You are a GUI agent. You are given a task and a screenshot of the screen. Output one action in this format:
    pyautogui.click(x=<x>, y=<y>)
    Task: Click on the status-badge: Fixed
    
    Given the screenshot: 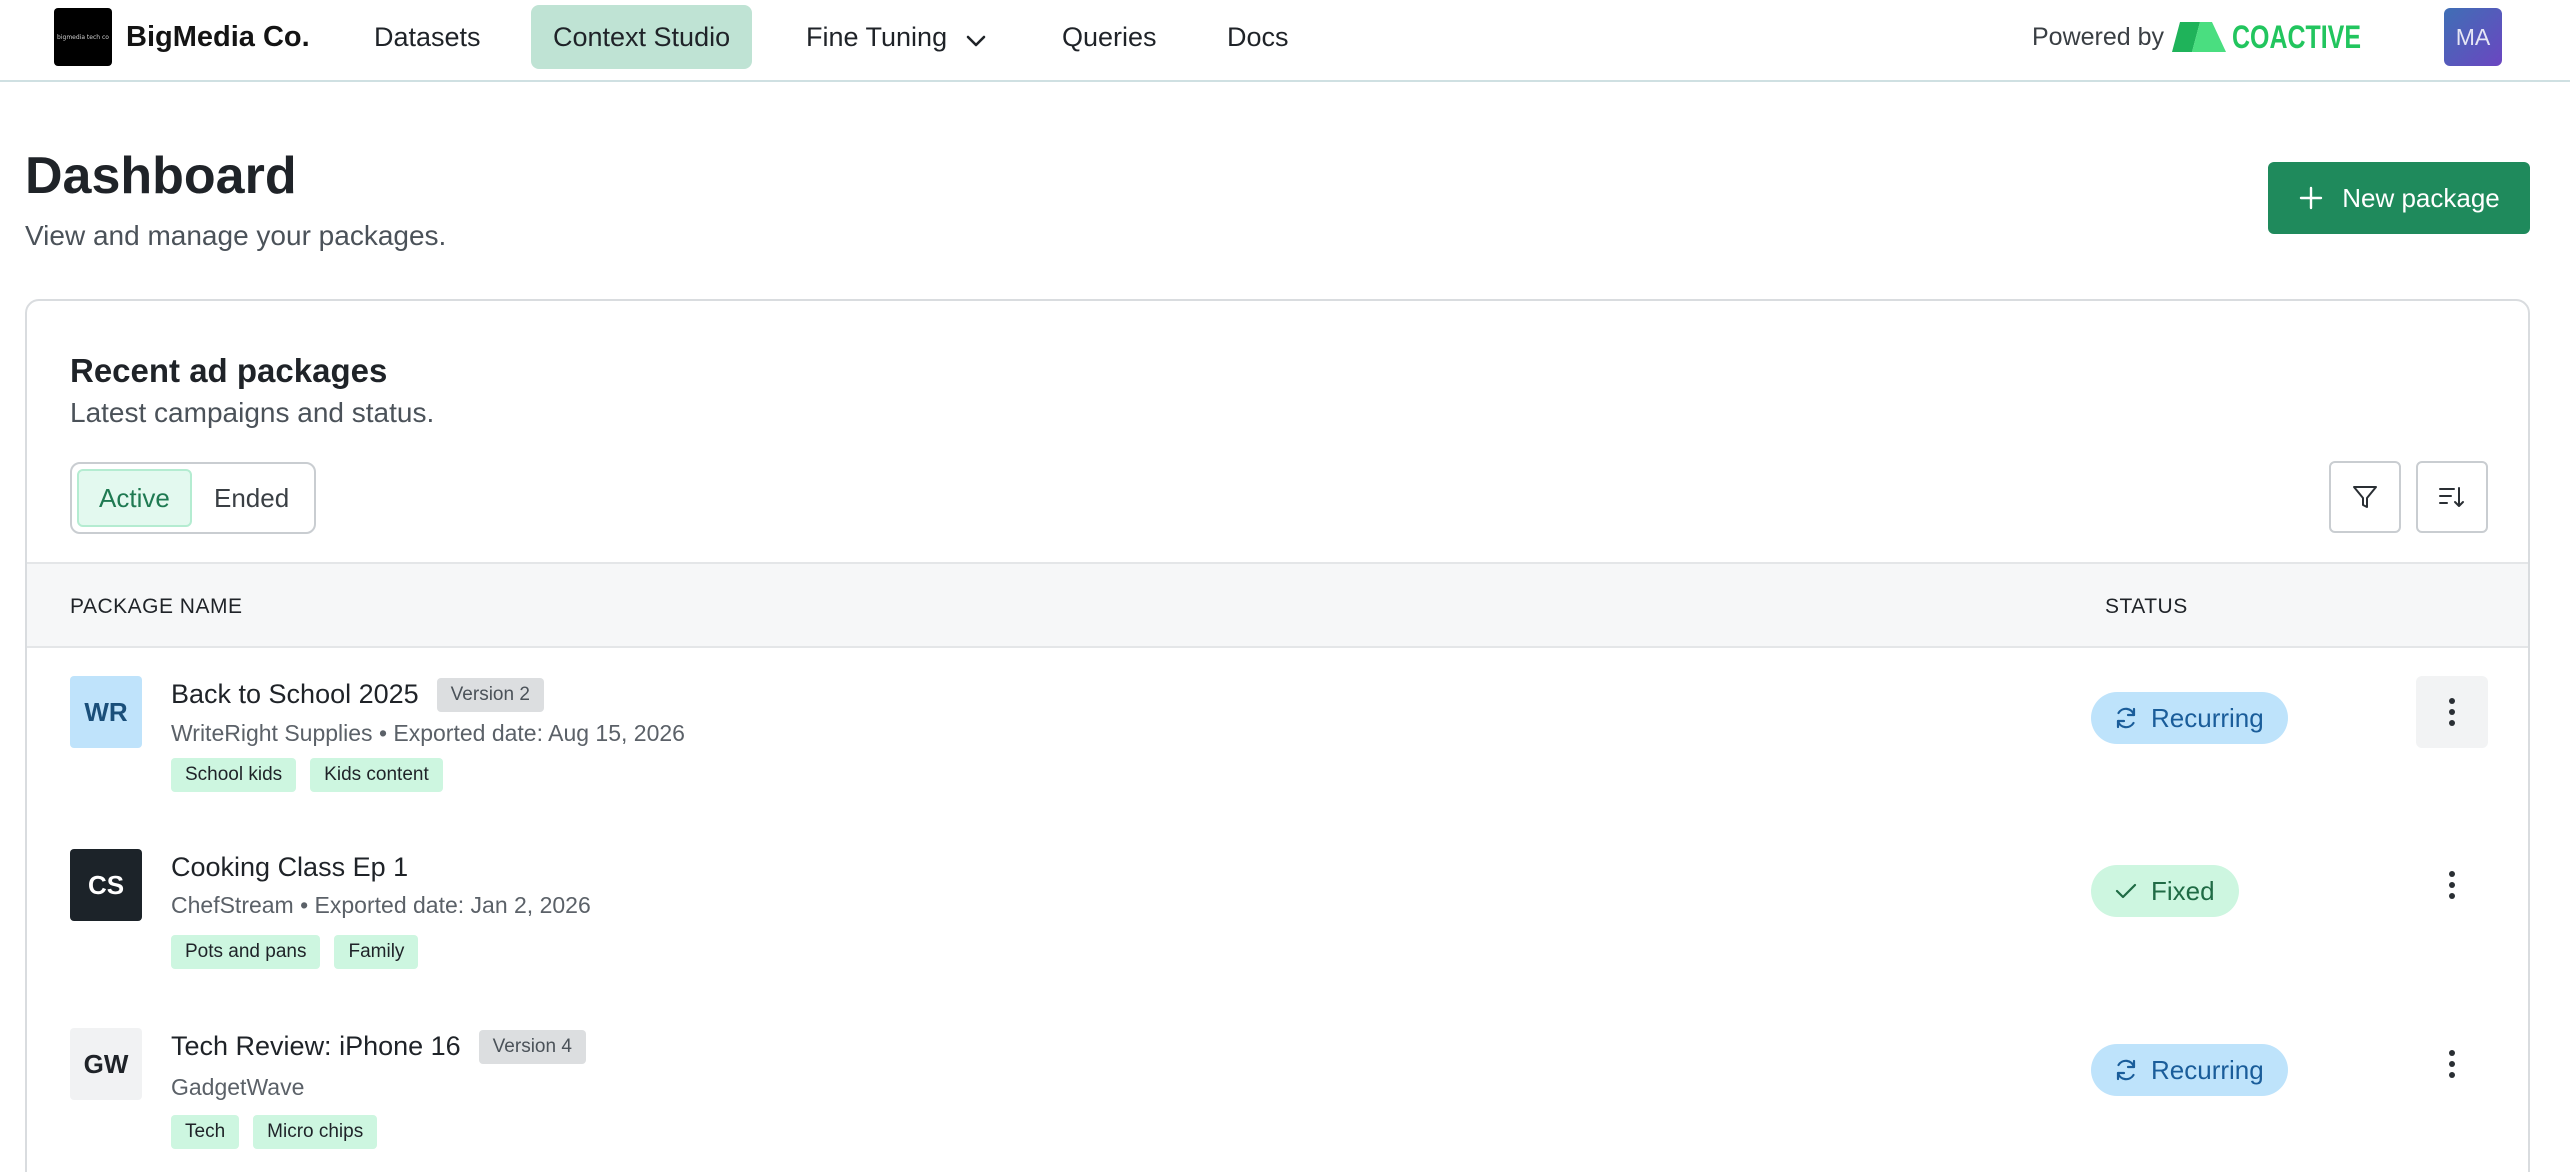 What is the action you would take?
    pyautogui.click(x=2165, y=891)
    